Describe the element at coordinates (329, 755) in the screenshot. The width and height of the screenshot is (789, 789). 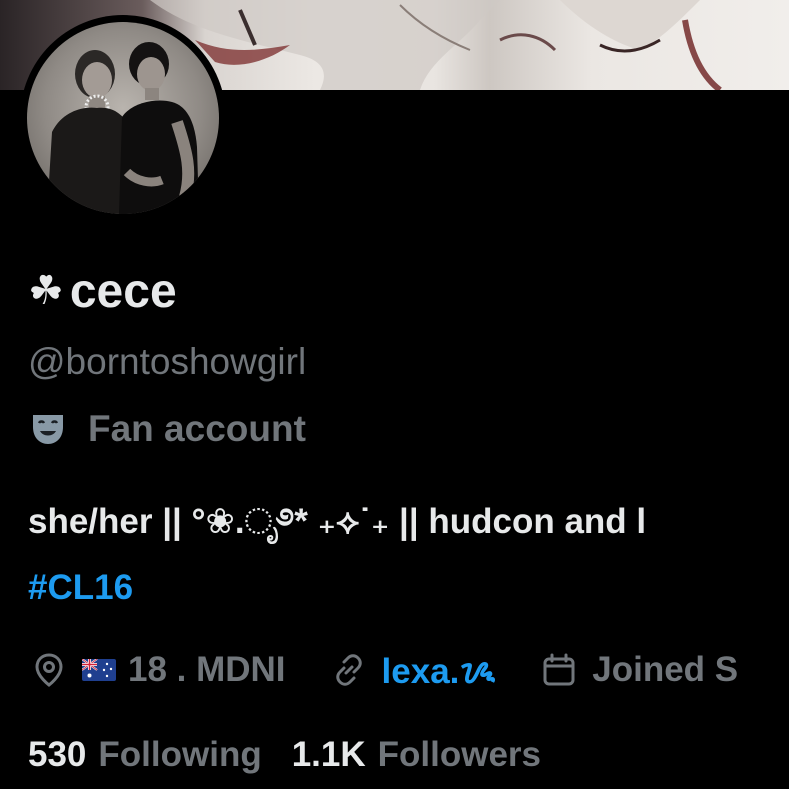
I see `followers-count: 1.1K` at that location.